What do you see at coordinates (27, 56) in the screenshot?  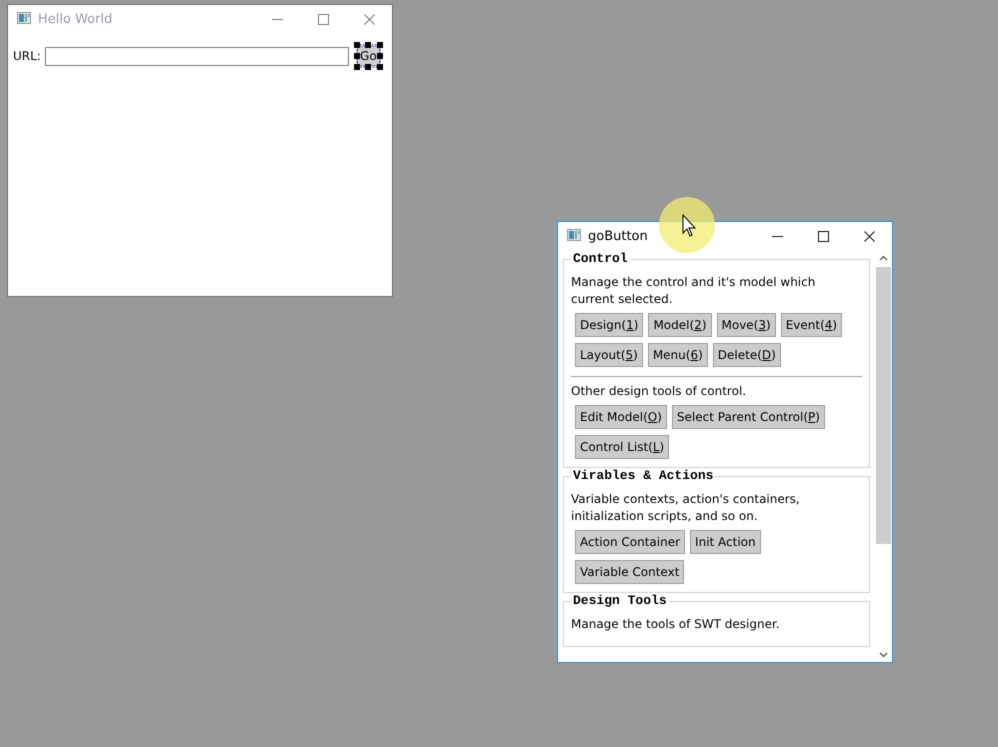 I see `url-label: URL:` at bounding box center [27, 56].